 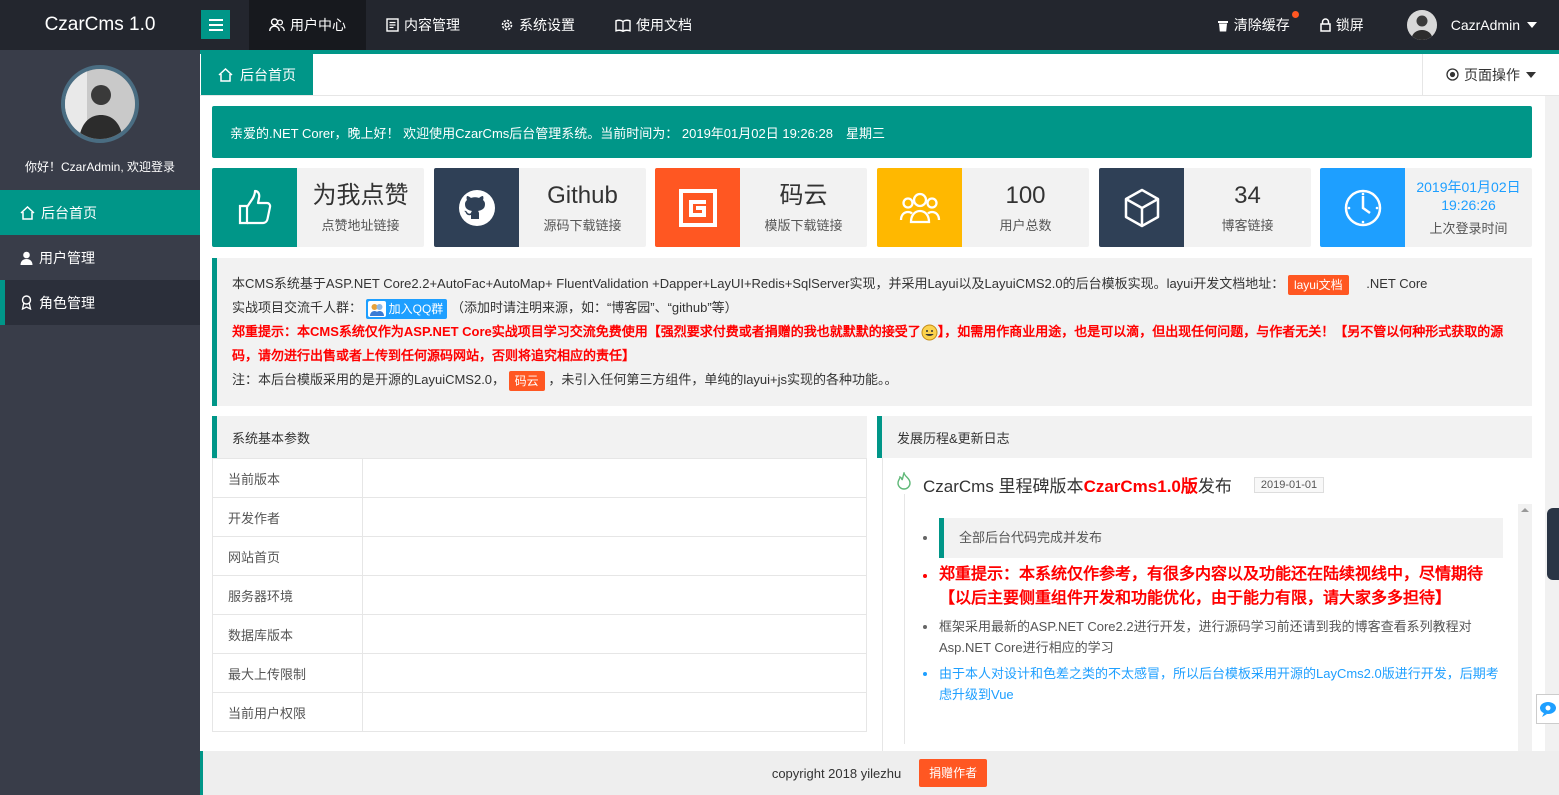 What do you see at coordinates (26, 258) in the screenshot?
I see `user-icon` at bounding box center [26, 258].